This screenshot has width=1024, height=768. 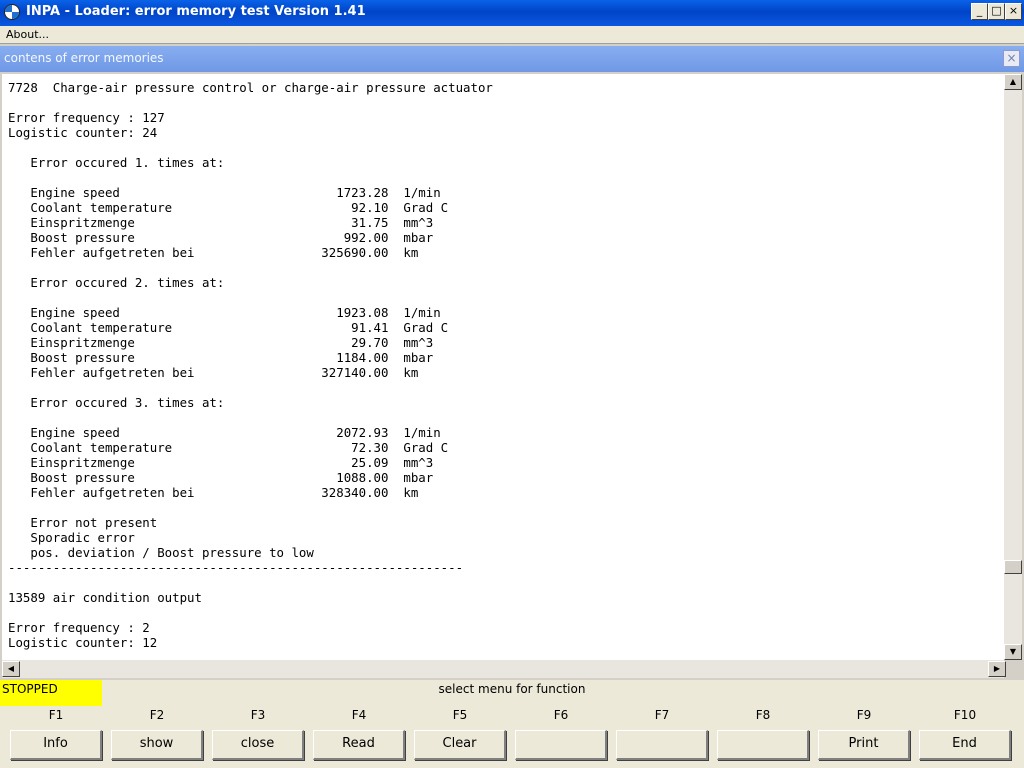 What do you see at coordinates (12, 12) in the screenshot?
I see `bmw-logo-icon` at bounding box center [12, 12].